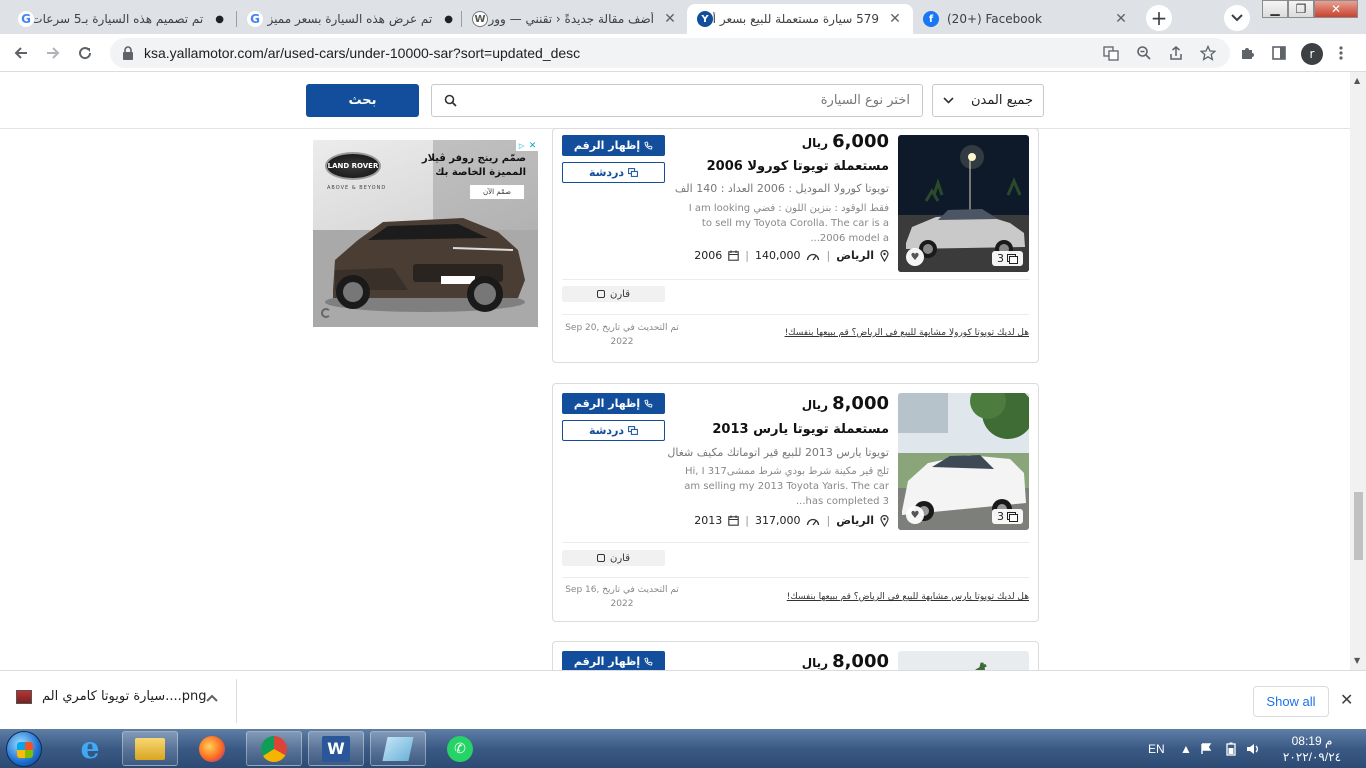 The width and height of the screenshot is (1366, 768). I want to click on internet-explorer-icon: e, so click(90, 748).